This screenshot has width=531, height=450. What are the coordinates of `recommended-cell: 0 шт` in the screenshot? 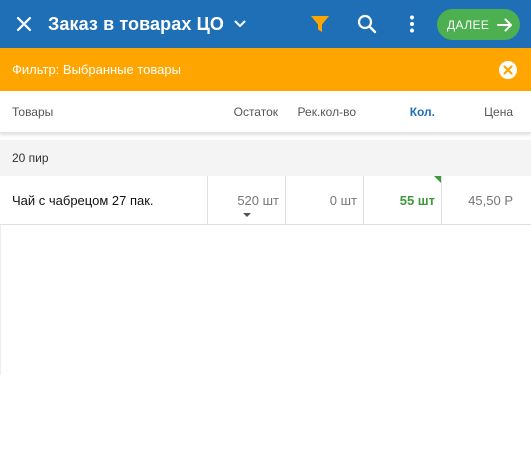 It's located at (324, 200).